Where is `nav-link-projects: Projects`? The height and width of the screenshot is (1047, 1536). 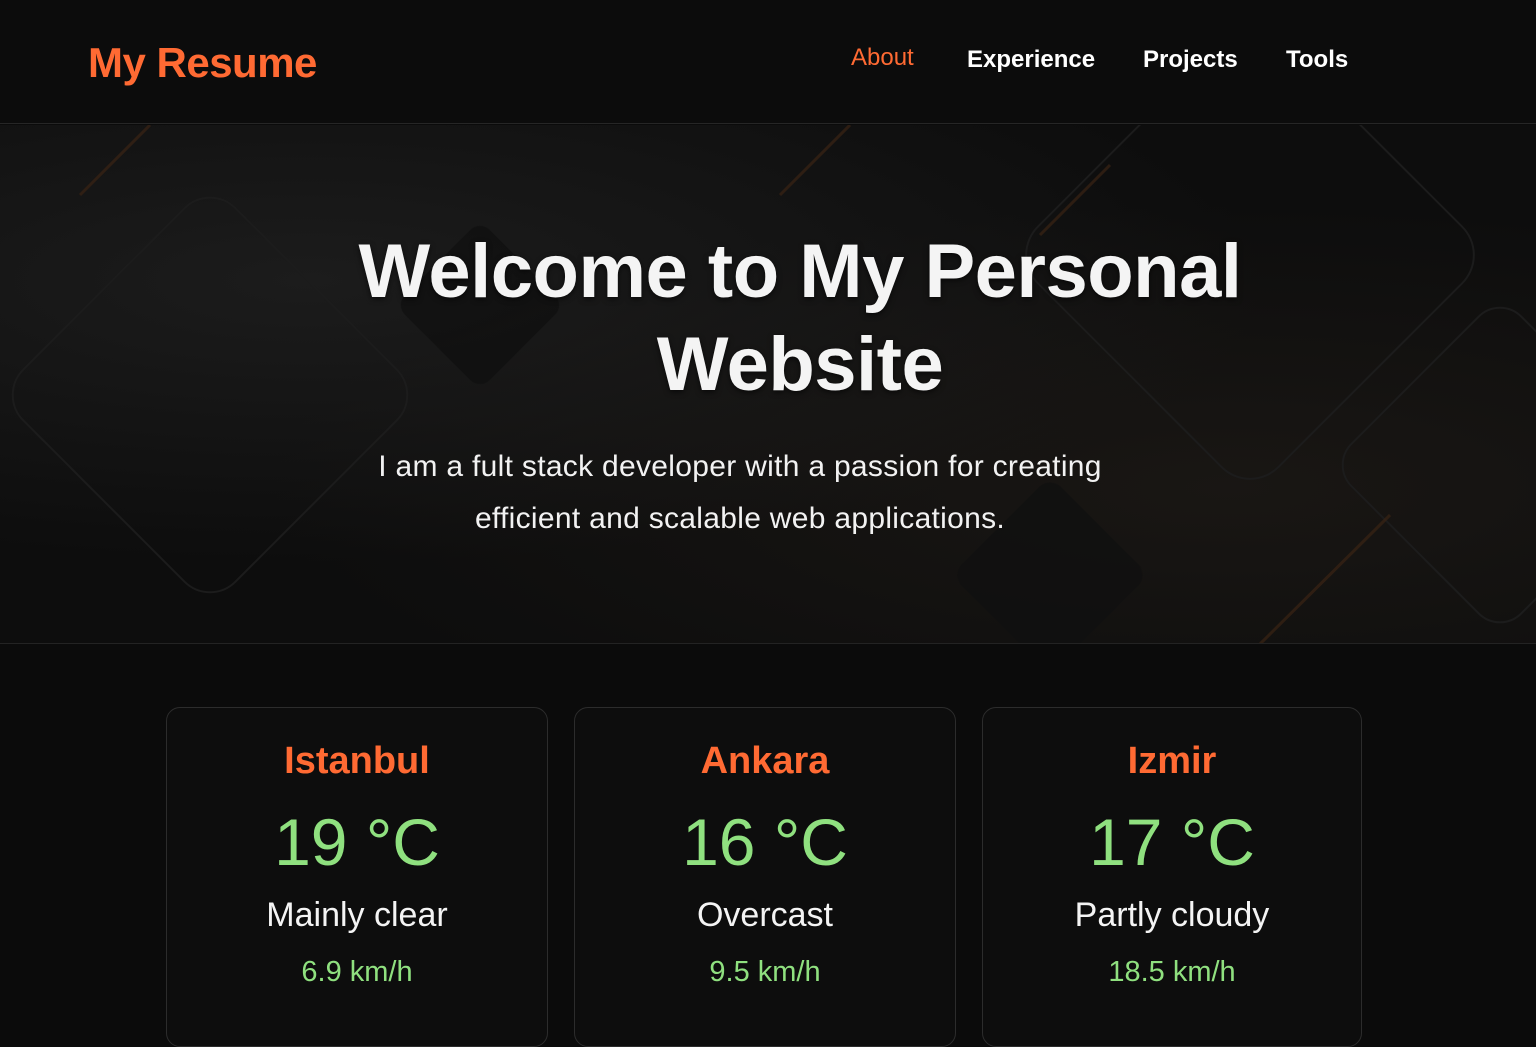
nav-link-projects: Projects is located at coordinates (1190, 60).